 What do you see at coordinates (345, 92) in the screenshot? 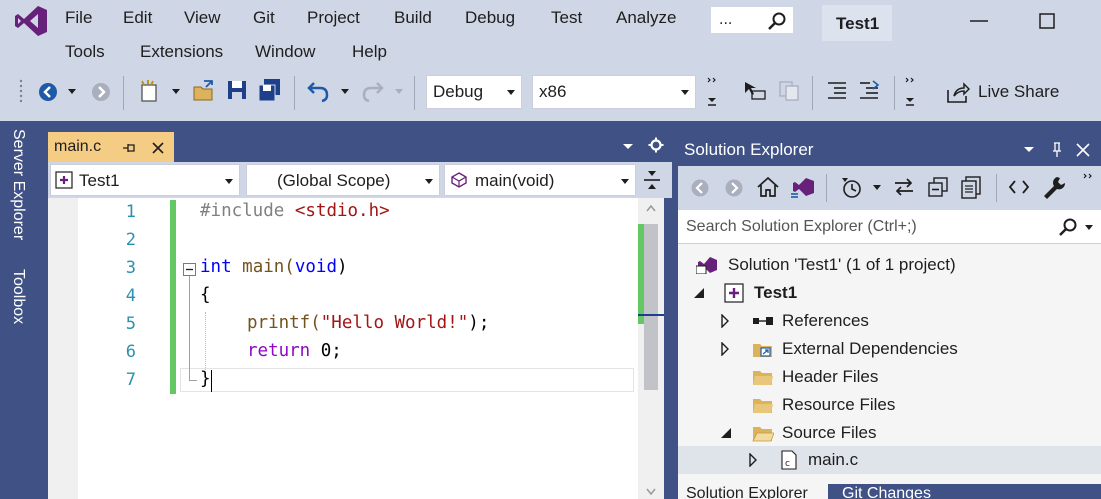
I see `undo-dropdown-chevron-icon` at bounding box center [345, 92].